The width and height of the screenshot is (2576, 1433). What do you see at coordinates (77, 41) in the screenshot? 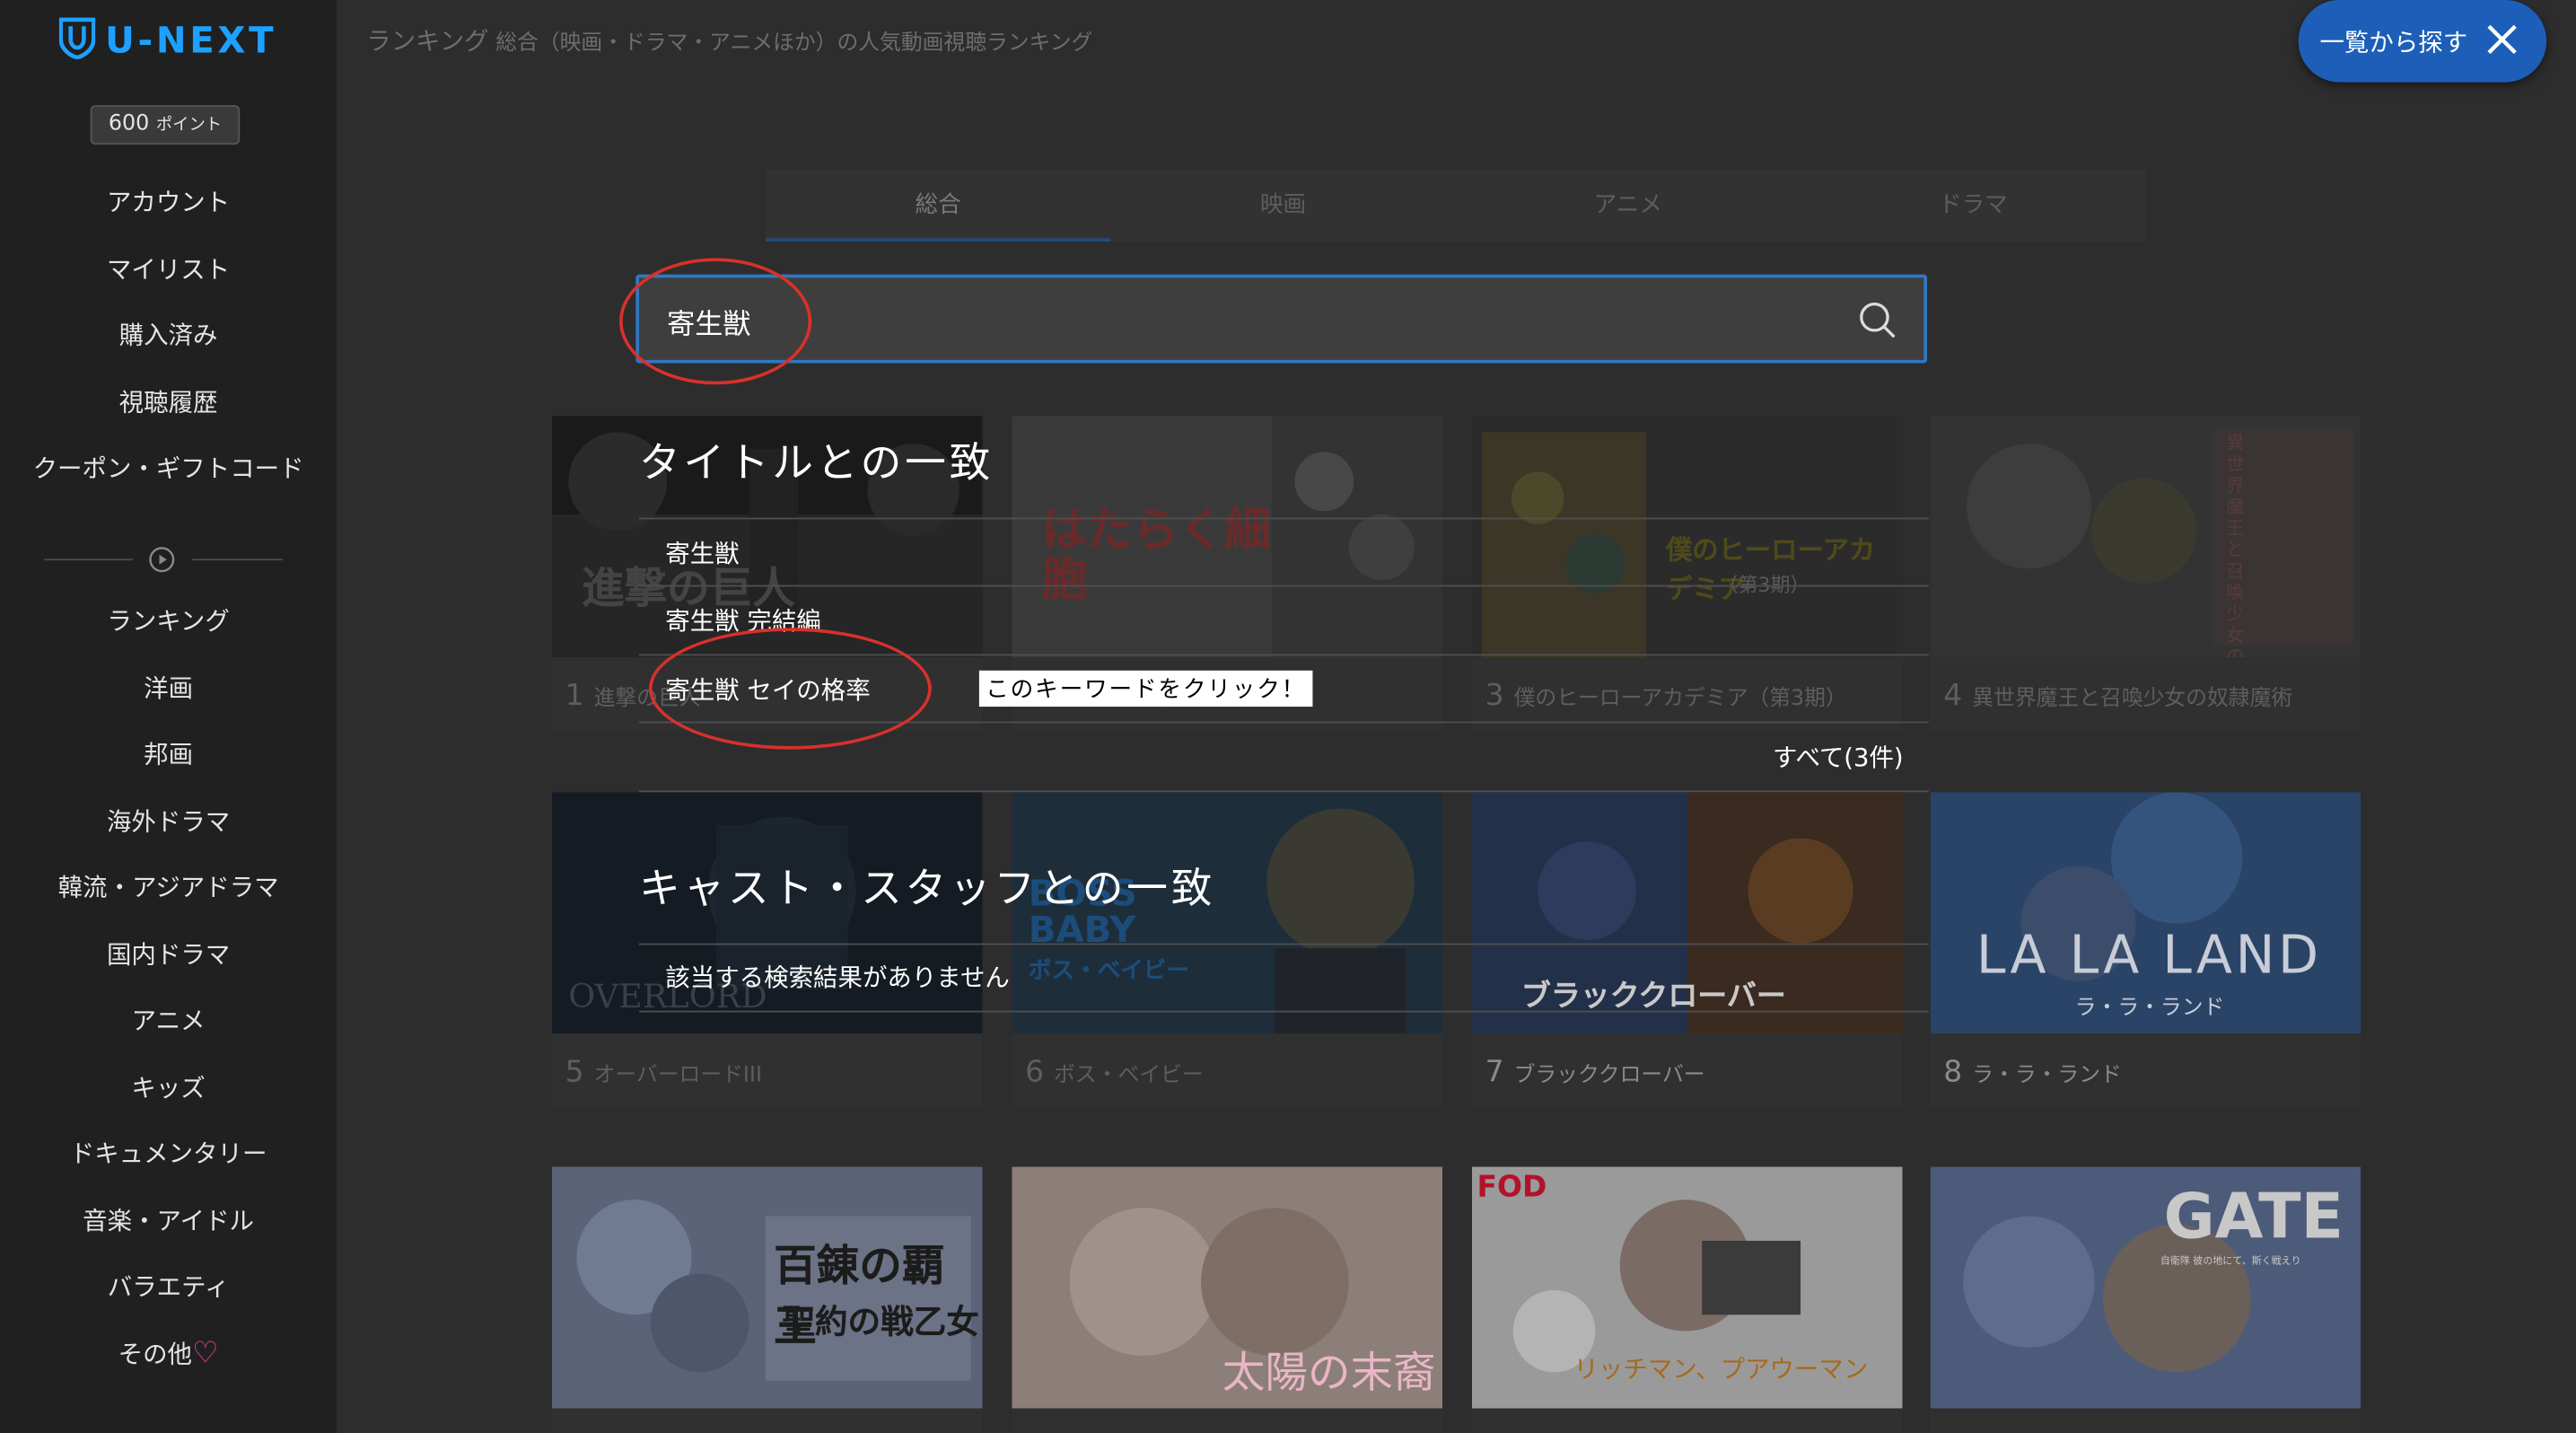
I see `shield-logo-icon` at bounding box center [77, 41].